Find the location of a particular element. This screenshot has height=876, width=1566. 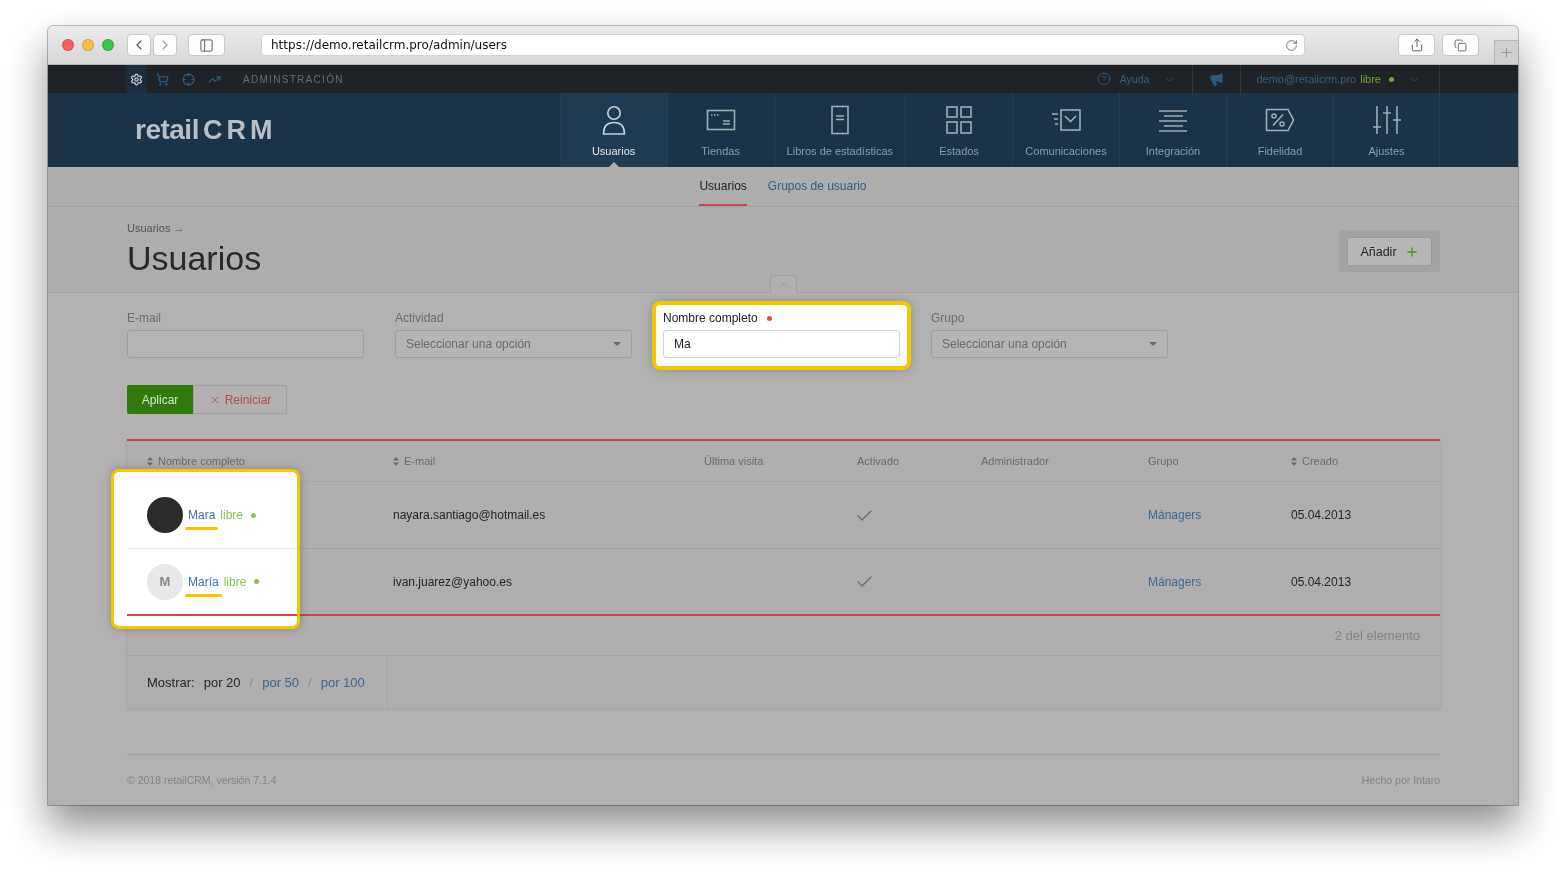

share-icon is located at coordinates (1416, 45).